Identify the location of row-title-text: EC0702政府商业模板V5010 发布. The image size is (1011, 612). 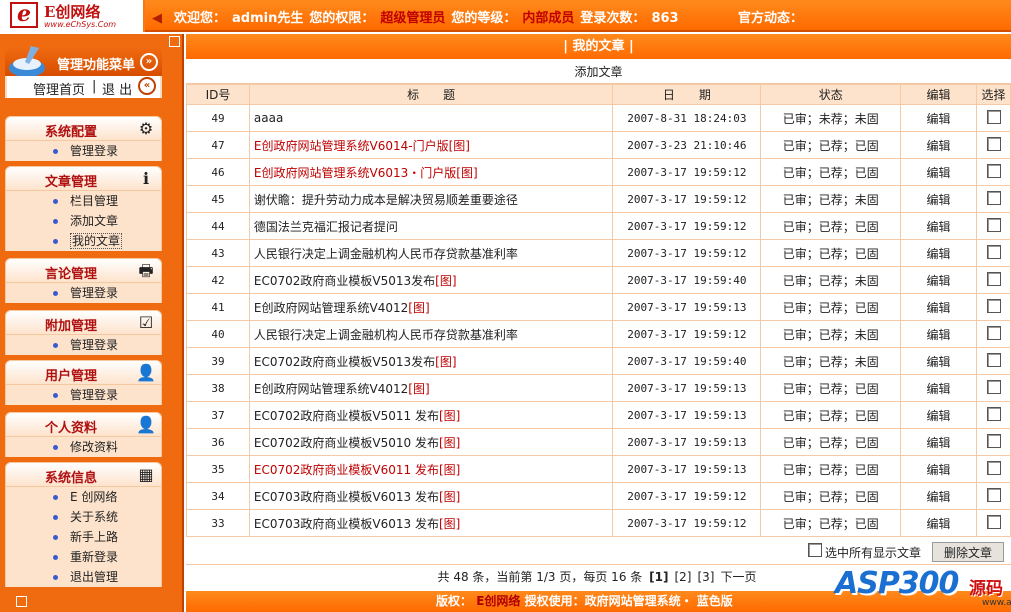
(346, 443).